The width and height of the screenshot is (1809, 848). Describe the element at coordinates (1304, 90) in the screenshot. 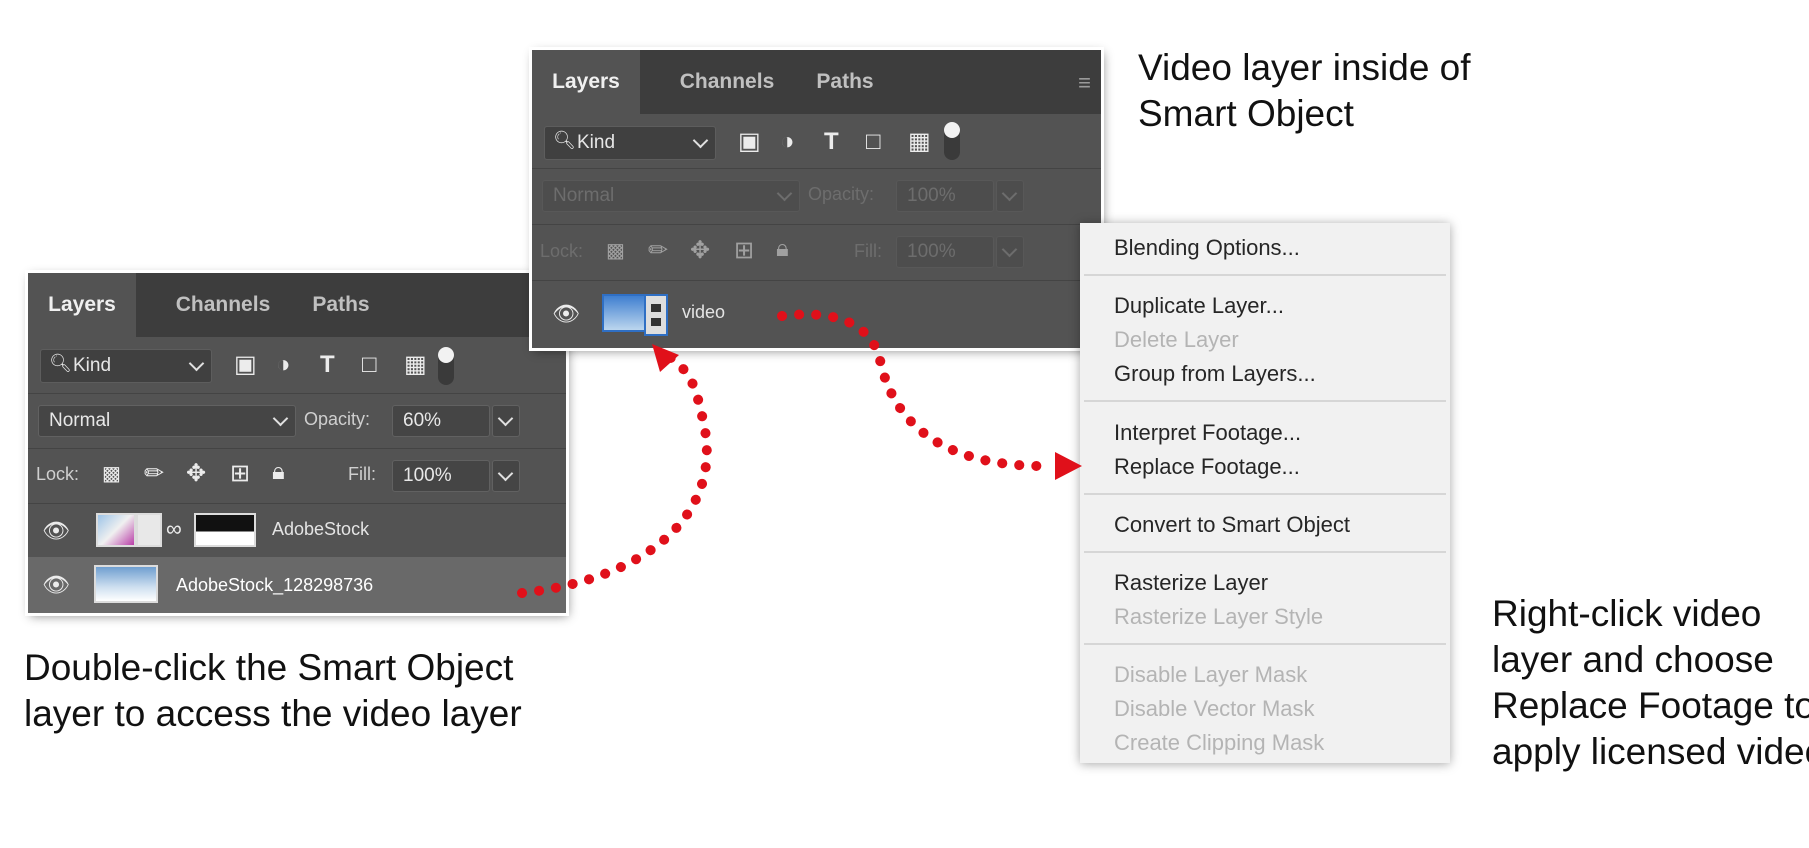

I see `caption-video-layer: Video layer inside of Smart Object` at that location.